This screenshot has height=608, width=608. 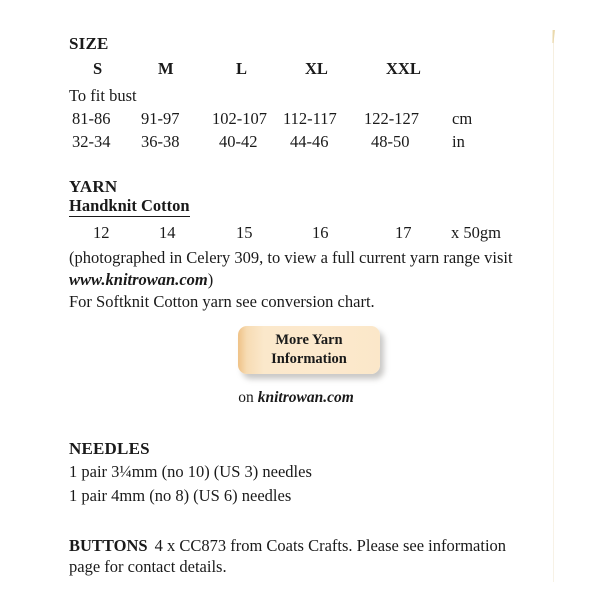 What do you see at coordinates (316, 68) in the screenshot?
I see `size-label-xl: XL` at bounding box center [316, 68].